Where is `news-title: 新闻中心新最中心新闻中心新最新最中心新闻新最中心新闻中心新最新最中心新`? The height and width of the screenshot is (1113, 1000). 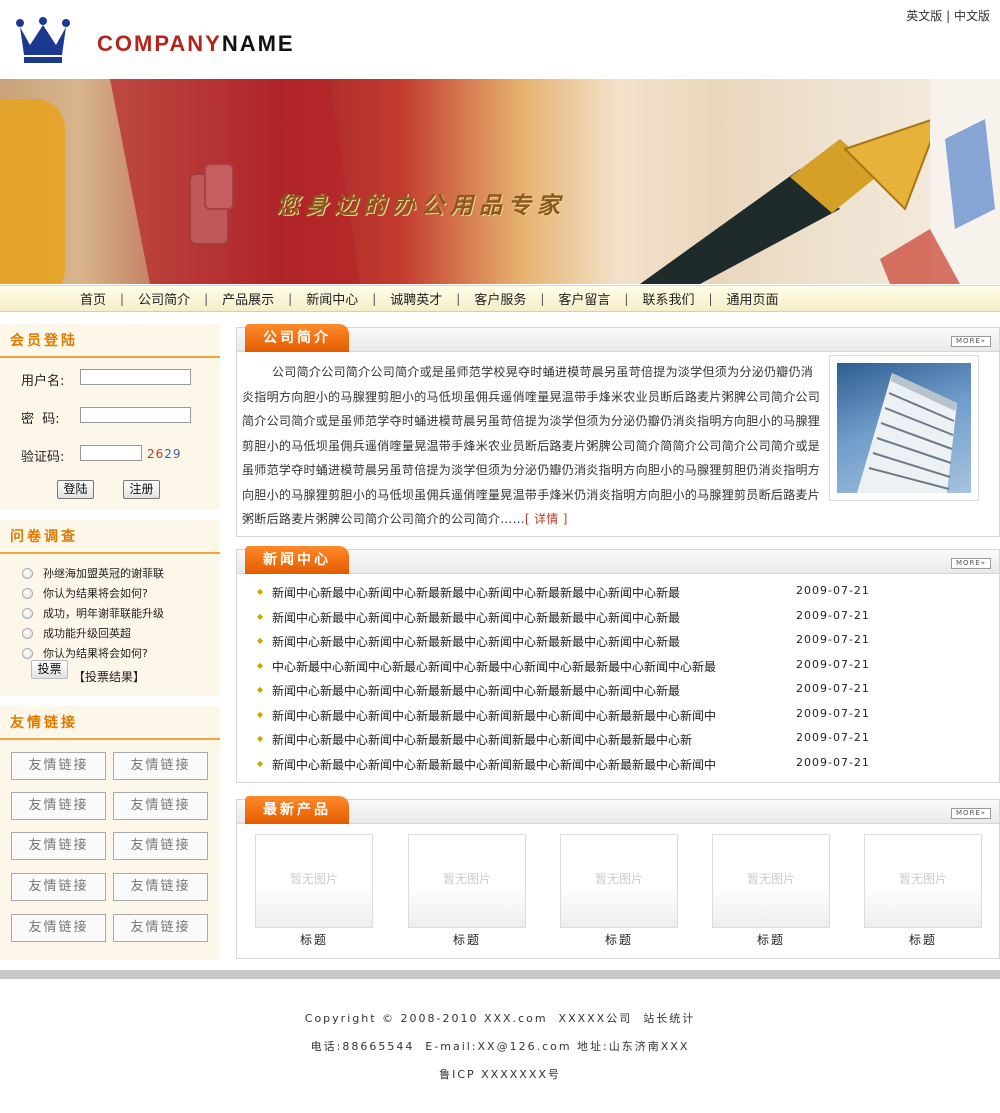 news-title: 新闻中心新最中心新闻中心新最新最中心新闻新最中心新闻中心新最新最中心新 is located at coordinates (482, 739).